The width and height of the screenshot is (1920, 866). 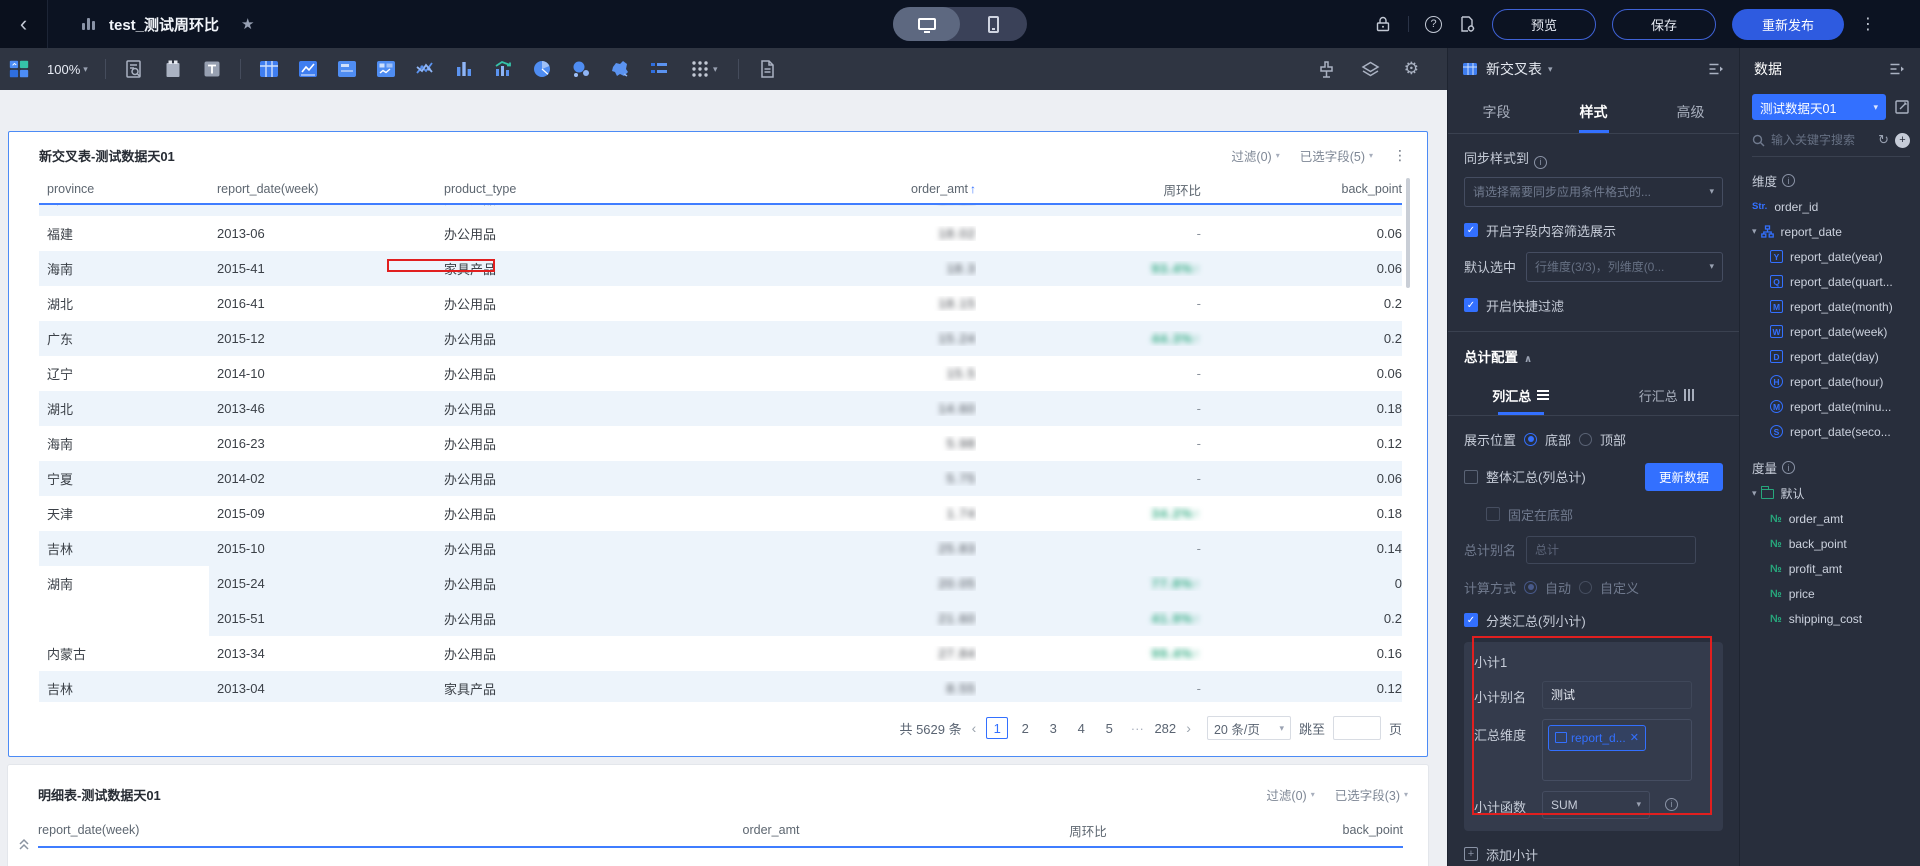 What do you see at coordinates (1830, 493) in the screenshot?
I see `measure-group: ▾ 默认` at bounding box center [1830, 493].